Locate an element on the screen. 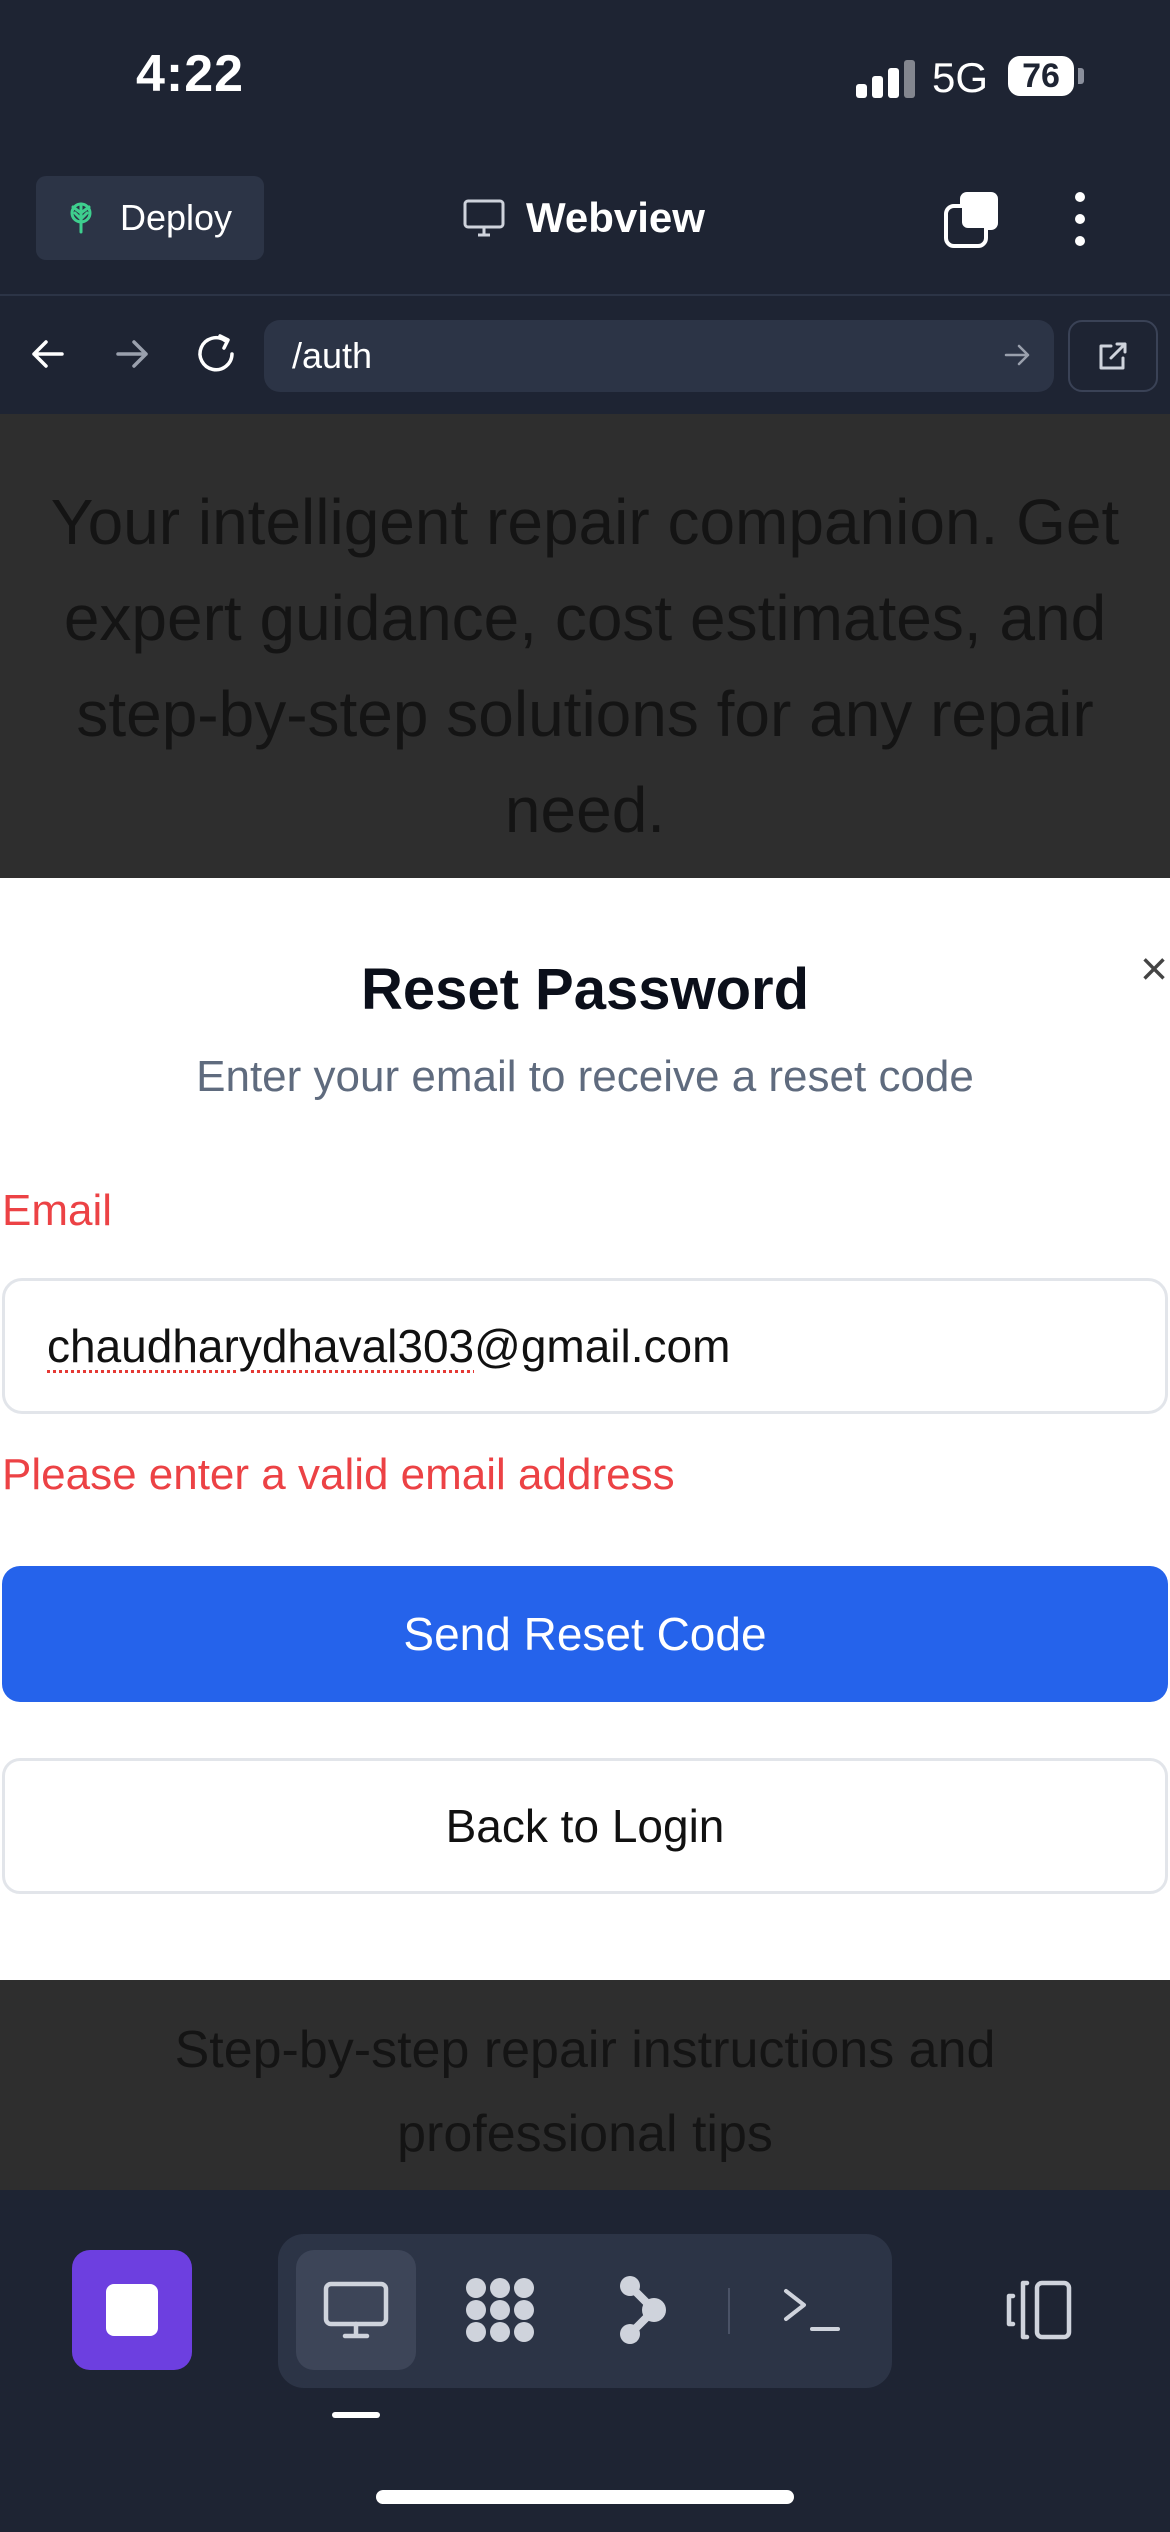 Image resolution: width=1170 pixels, height=2532 pixels. grid-icon is located at coordinates (500, 2310).